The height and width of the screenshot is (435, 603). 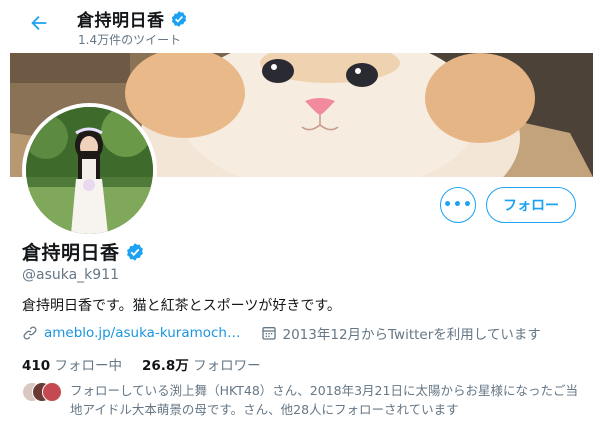 I want to click on followed-by-avatars, so click(x=44, y=393).